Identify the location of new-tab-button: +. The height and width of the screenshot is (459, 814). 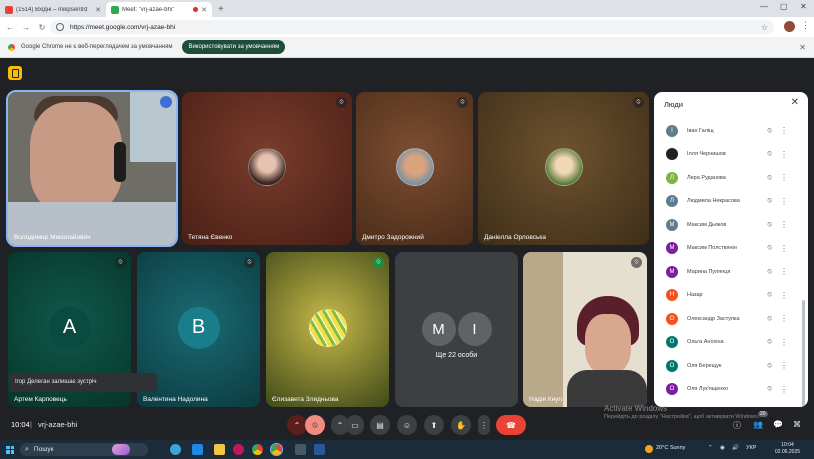
(221, 9).